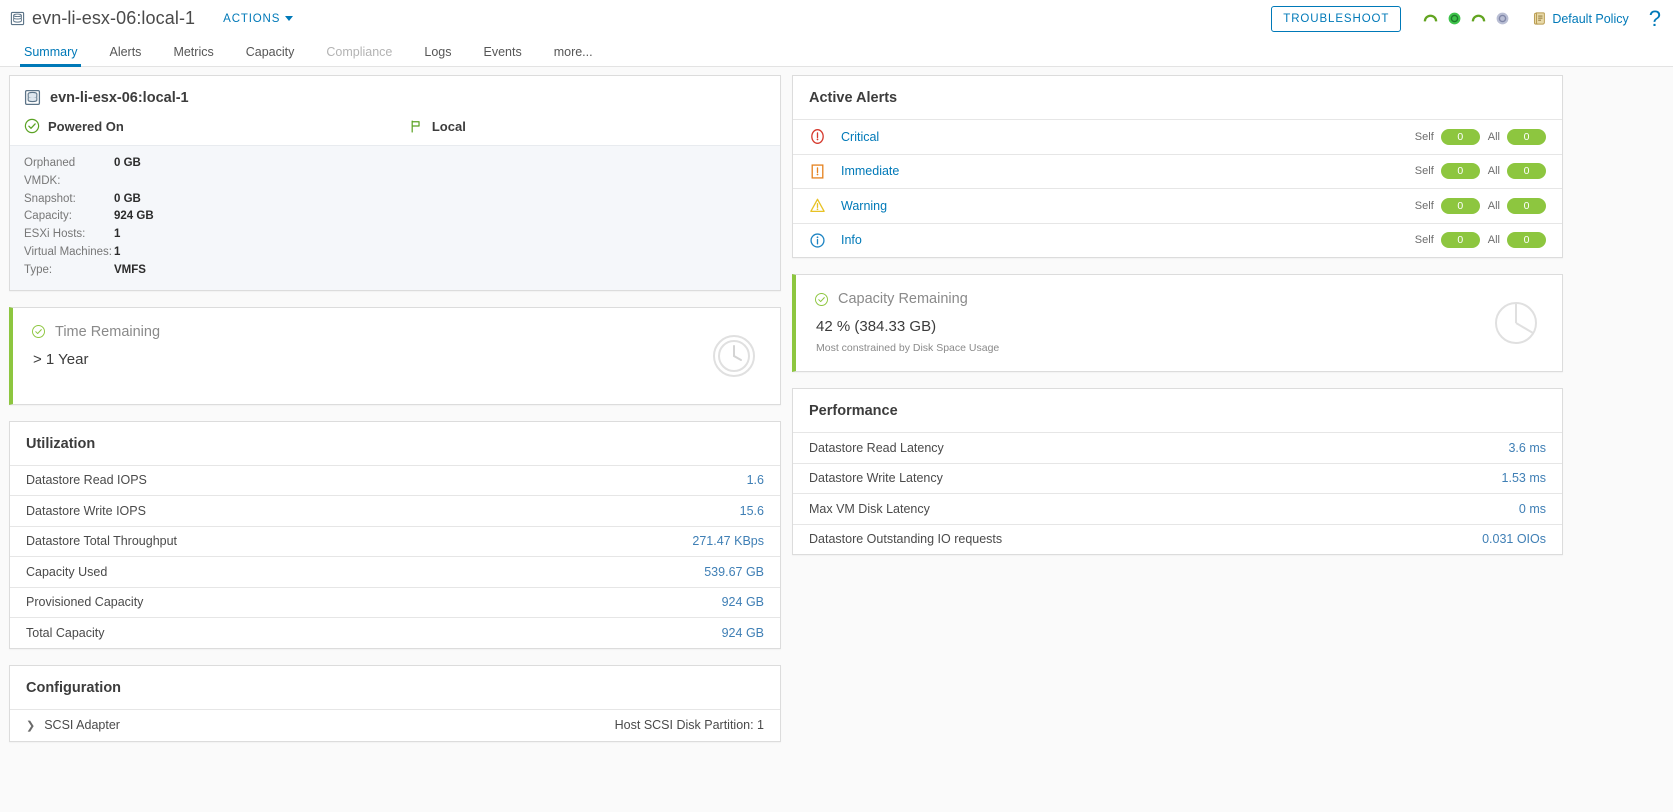 This screenshot has height=812, width=1673. What do you see at coordinates (860, 137) in the screenshot?
I see `alert-label: Critical` at bounding box center [860, 137].